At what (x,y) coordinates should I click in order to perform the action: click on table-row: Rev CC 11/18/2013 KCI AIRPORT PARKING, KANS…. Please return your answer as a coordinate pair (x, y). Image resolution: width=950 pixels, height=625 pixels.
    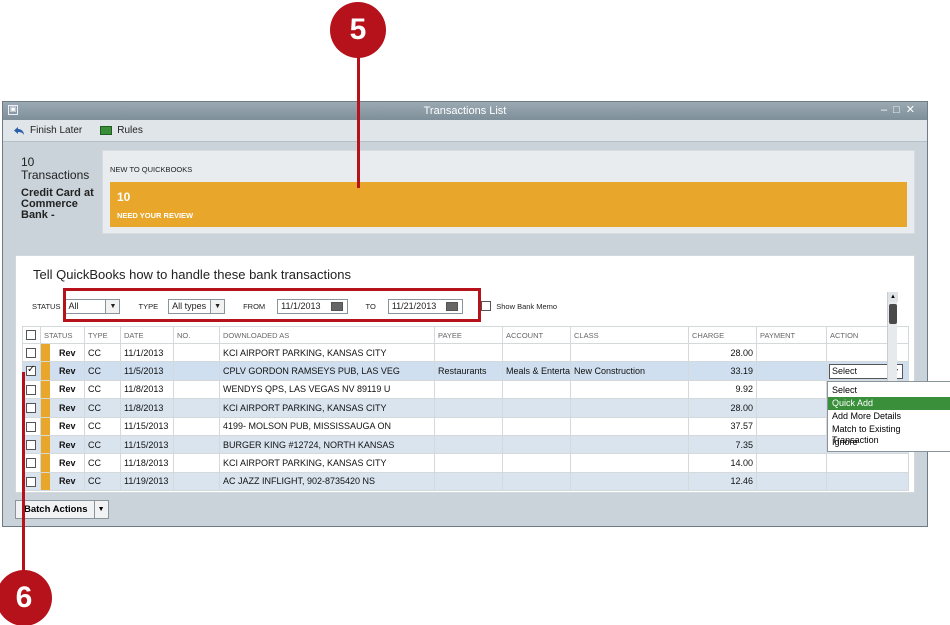
    Looking at the image, I should click on (465, 463).